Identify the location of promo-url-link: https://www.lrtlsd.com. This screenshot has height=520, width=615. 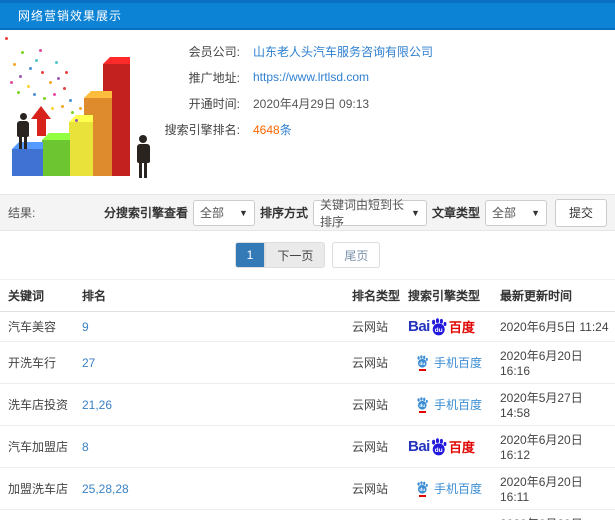
(311, 77).